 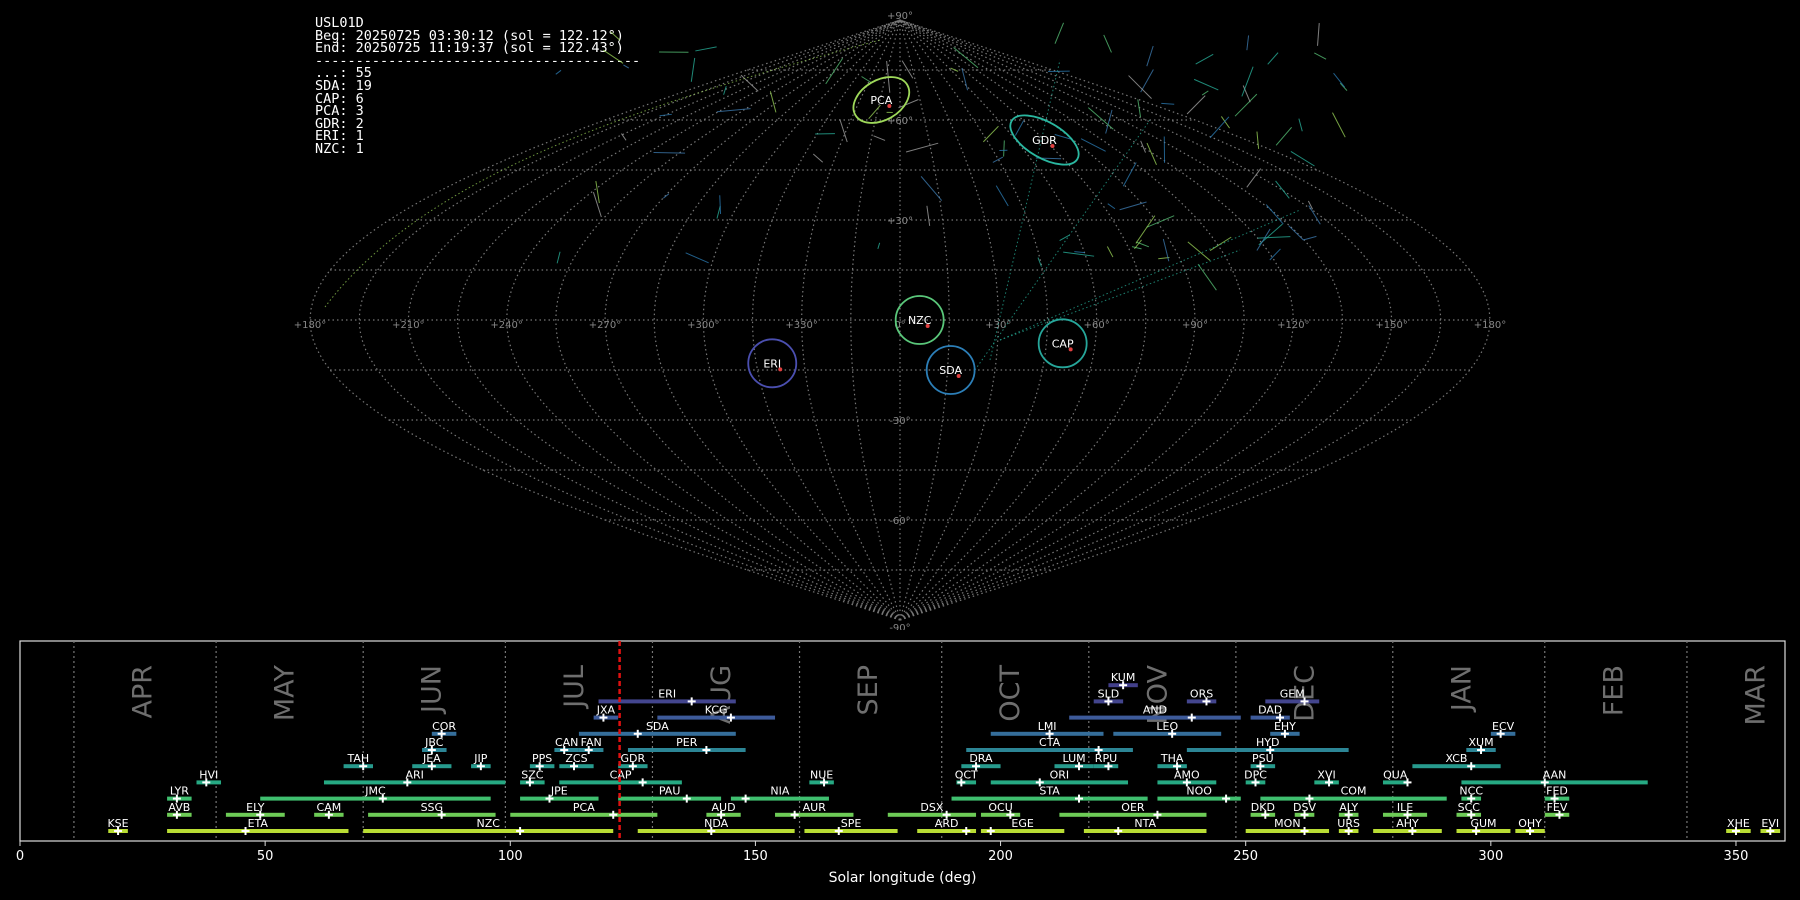 What do you see at coordinates (1557, 791) in the screenshot?
I see `shower-label: FED` at bounding box center [1557, 791].